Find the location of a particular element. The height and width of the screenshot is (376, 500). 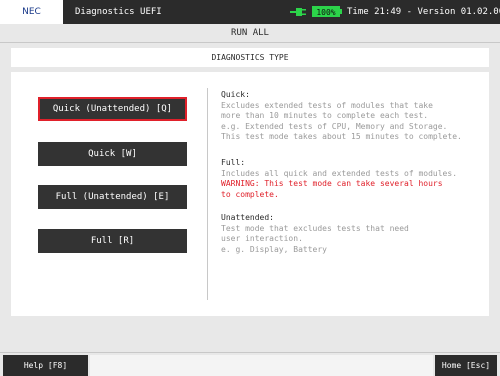

quick-unattended-button: Quick (Unattended) [Q] is located at coordinates (112, 109).